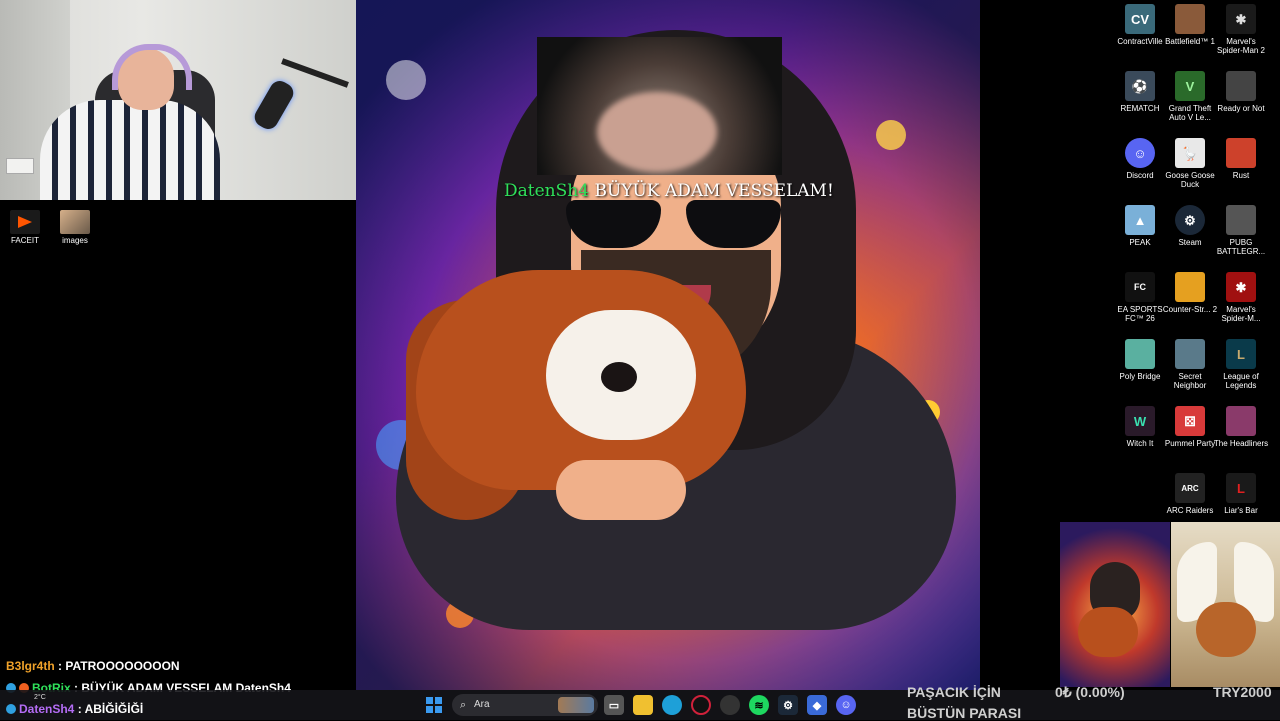 Image resolution: width=1280 pixels, height=721 pixels. I want to click on desktop-icon-ea-fc: FC EA SPORTS FC™ 26, so click(1140, 297).